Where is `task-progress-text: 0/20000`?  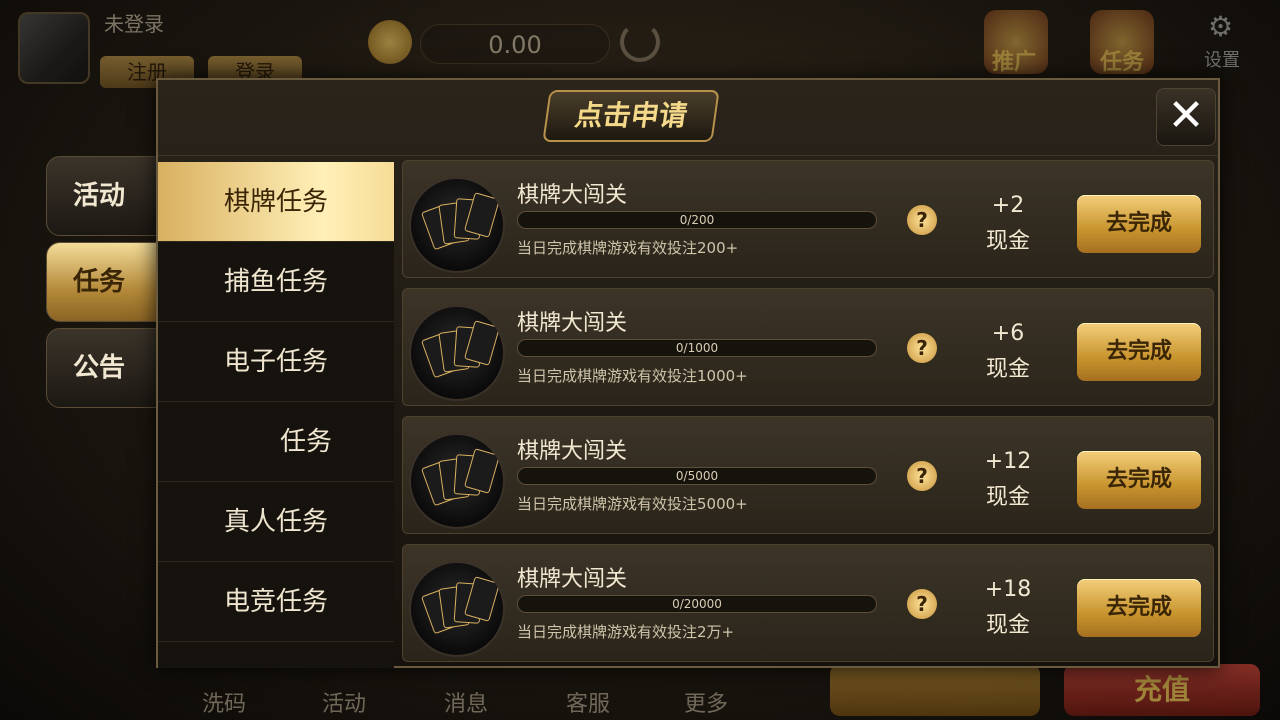
task-progress-text: 0/20000 is located at coordinates (697, 604).